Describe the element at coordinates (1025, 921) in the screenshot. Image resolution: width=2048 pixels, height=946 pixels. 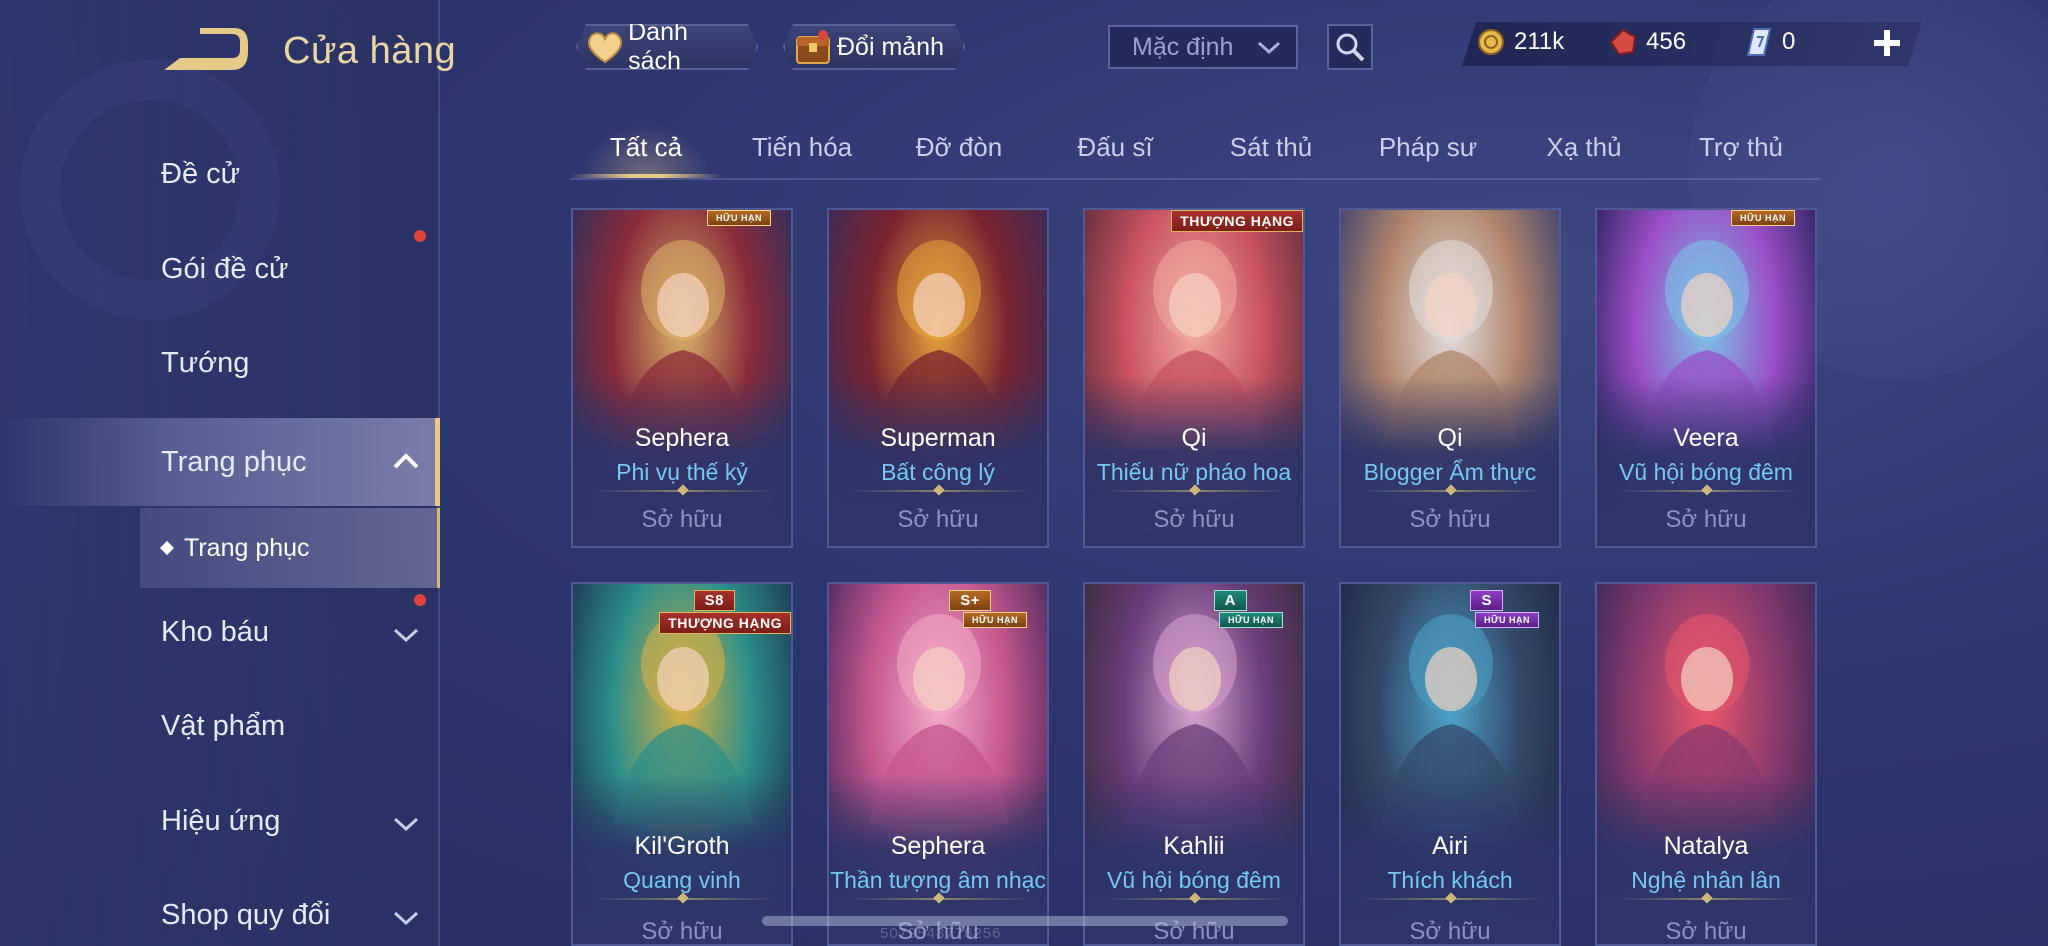
I see `scrollbar` at that location.